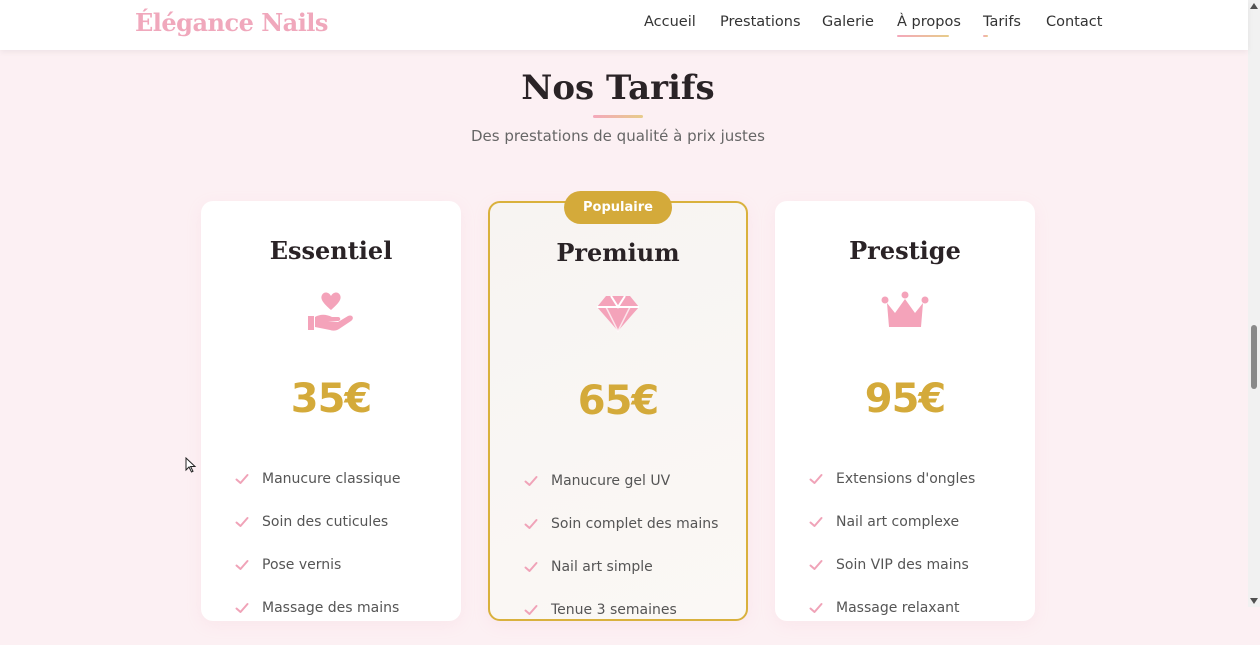 The image size is (1260, 645). I want to click on feature-text: Tenue 3 semaines, so click(614, 610).